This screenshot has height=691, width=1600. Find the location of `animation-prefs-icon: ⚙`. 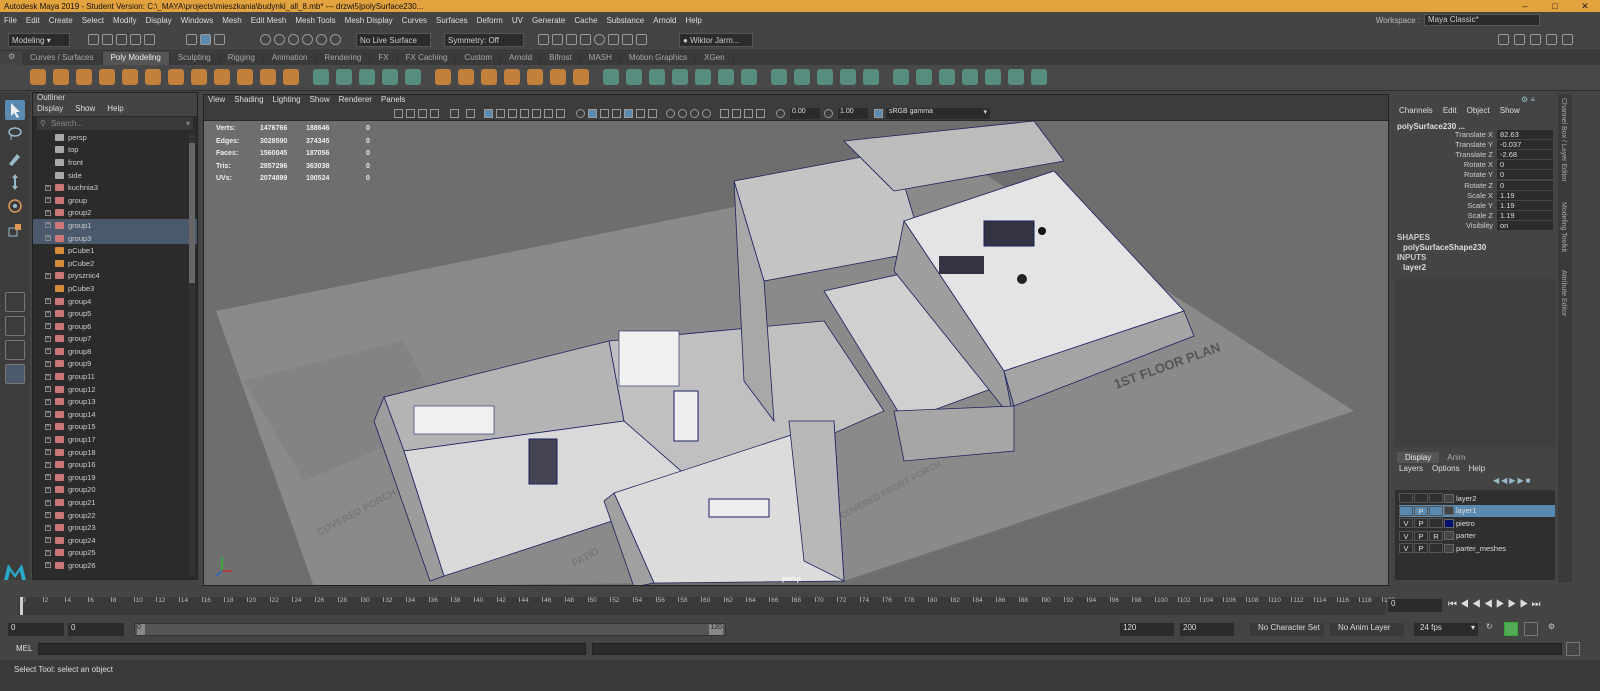

animation-prefs-icon: ⚙ is located at coordinates (1555, 629).